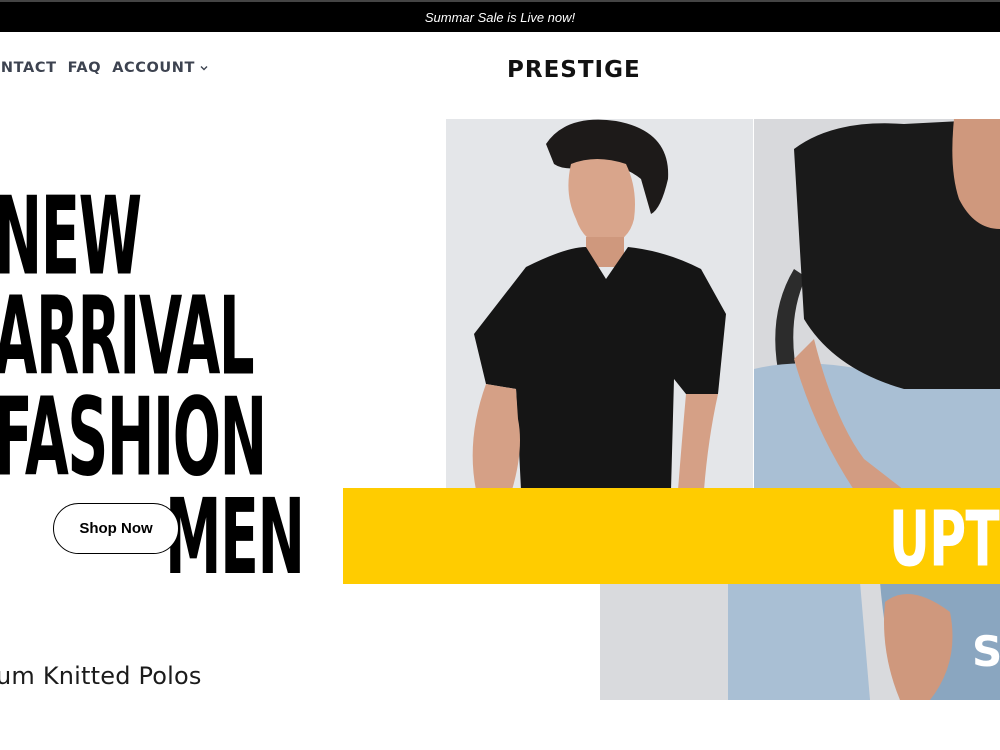 The height and width of the screenshot is (750, 1000). Describe the element at coordinates (104, 68) in the screenshot. I see `main-nav: ONTACT FAQ ACCOUNT` at that location.